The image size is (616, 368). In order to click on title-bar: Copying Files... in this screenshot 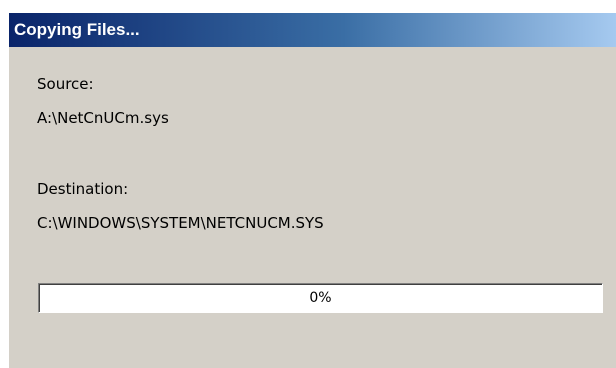, I will do `click(312, 30)`.